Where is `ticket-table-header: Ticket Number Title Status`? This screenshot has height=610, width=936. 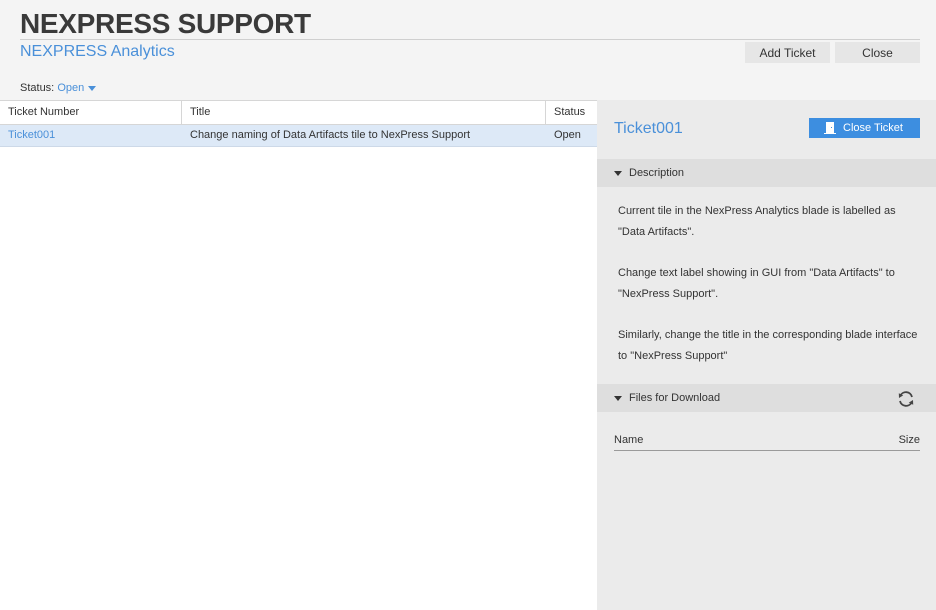
ticket-table-header: Ticket Number Title Status is located at coordinates (298, 113).